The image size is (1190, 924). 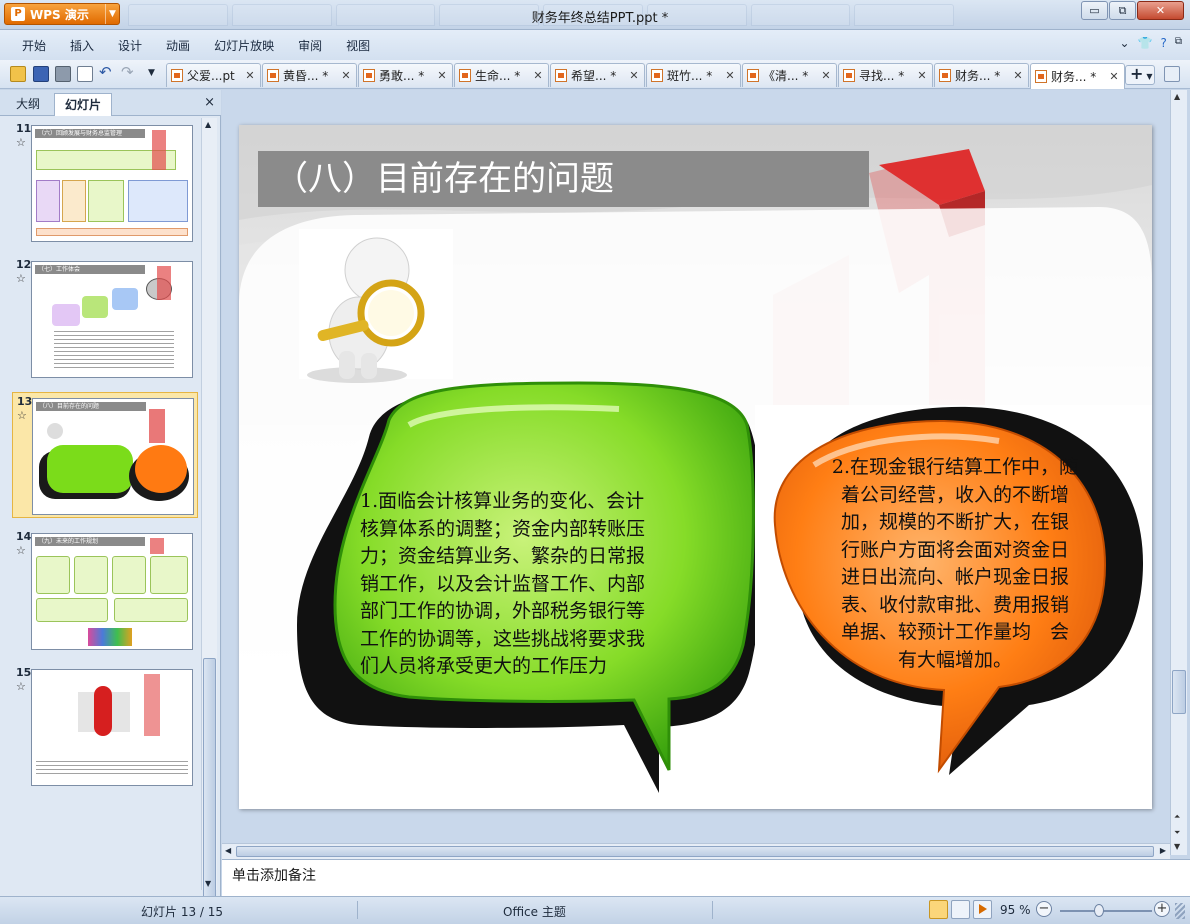 I want to click on menu-item-slideshow: 幻灯片放映, so click(x=244, y=45).